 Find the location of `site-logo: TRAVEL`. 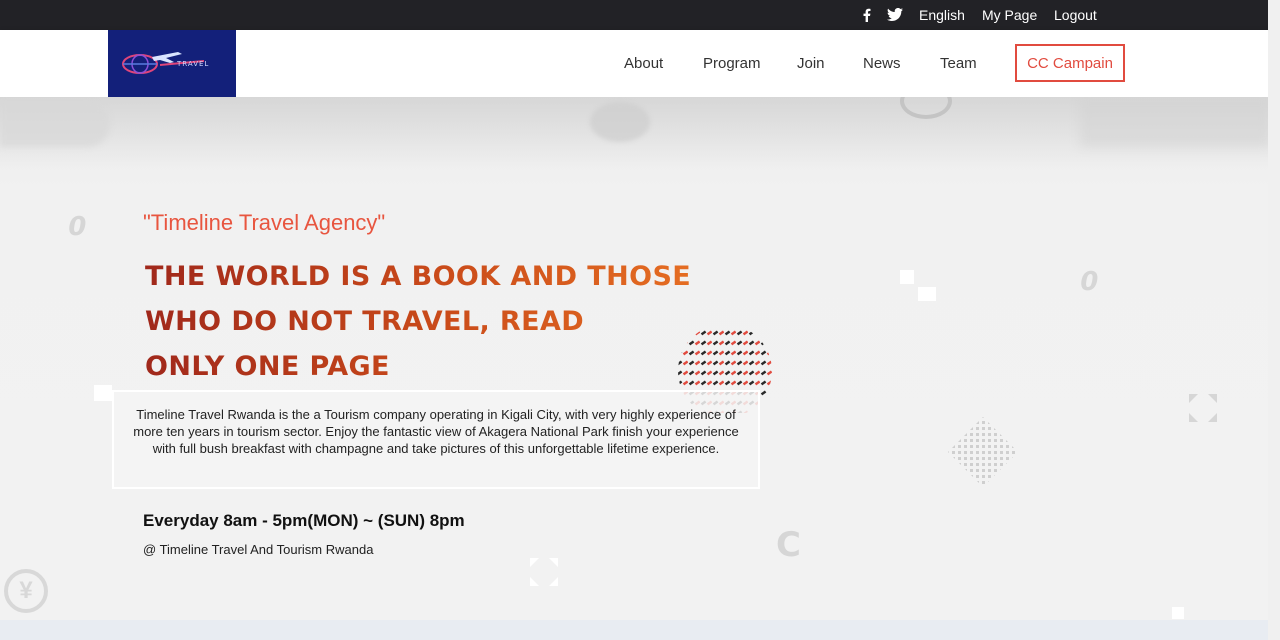

site-logo: TRAVEL is located at coordinates (172, 63).